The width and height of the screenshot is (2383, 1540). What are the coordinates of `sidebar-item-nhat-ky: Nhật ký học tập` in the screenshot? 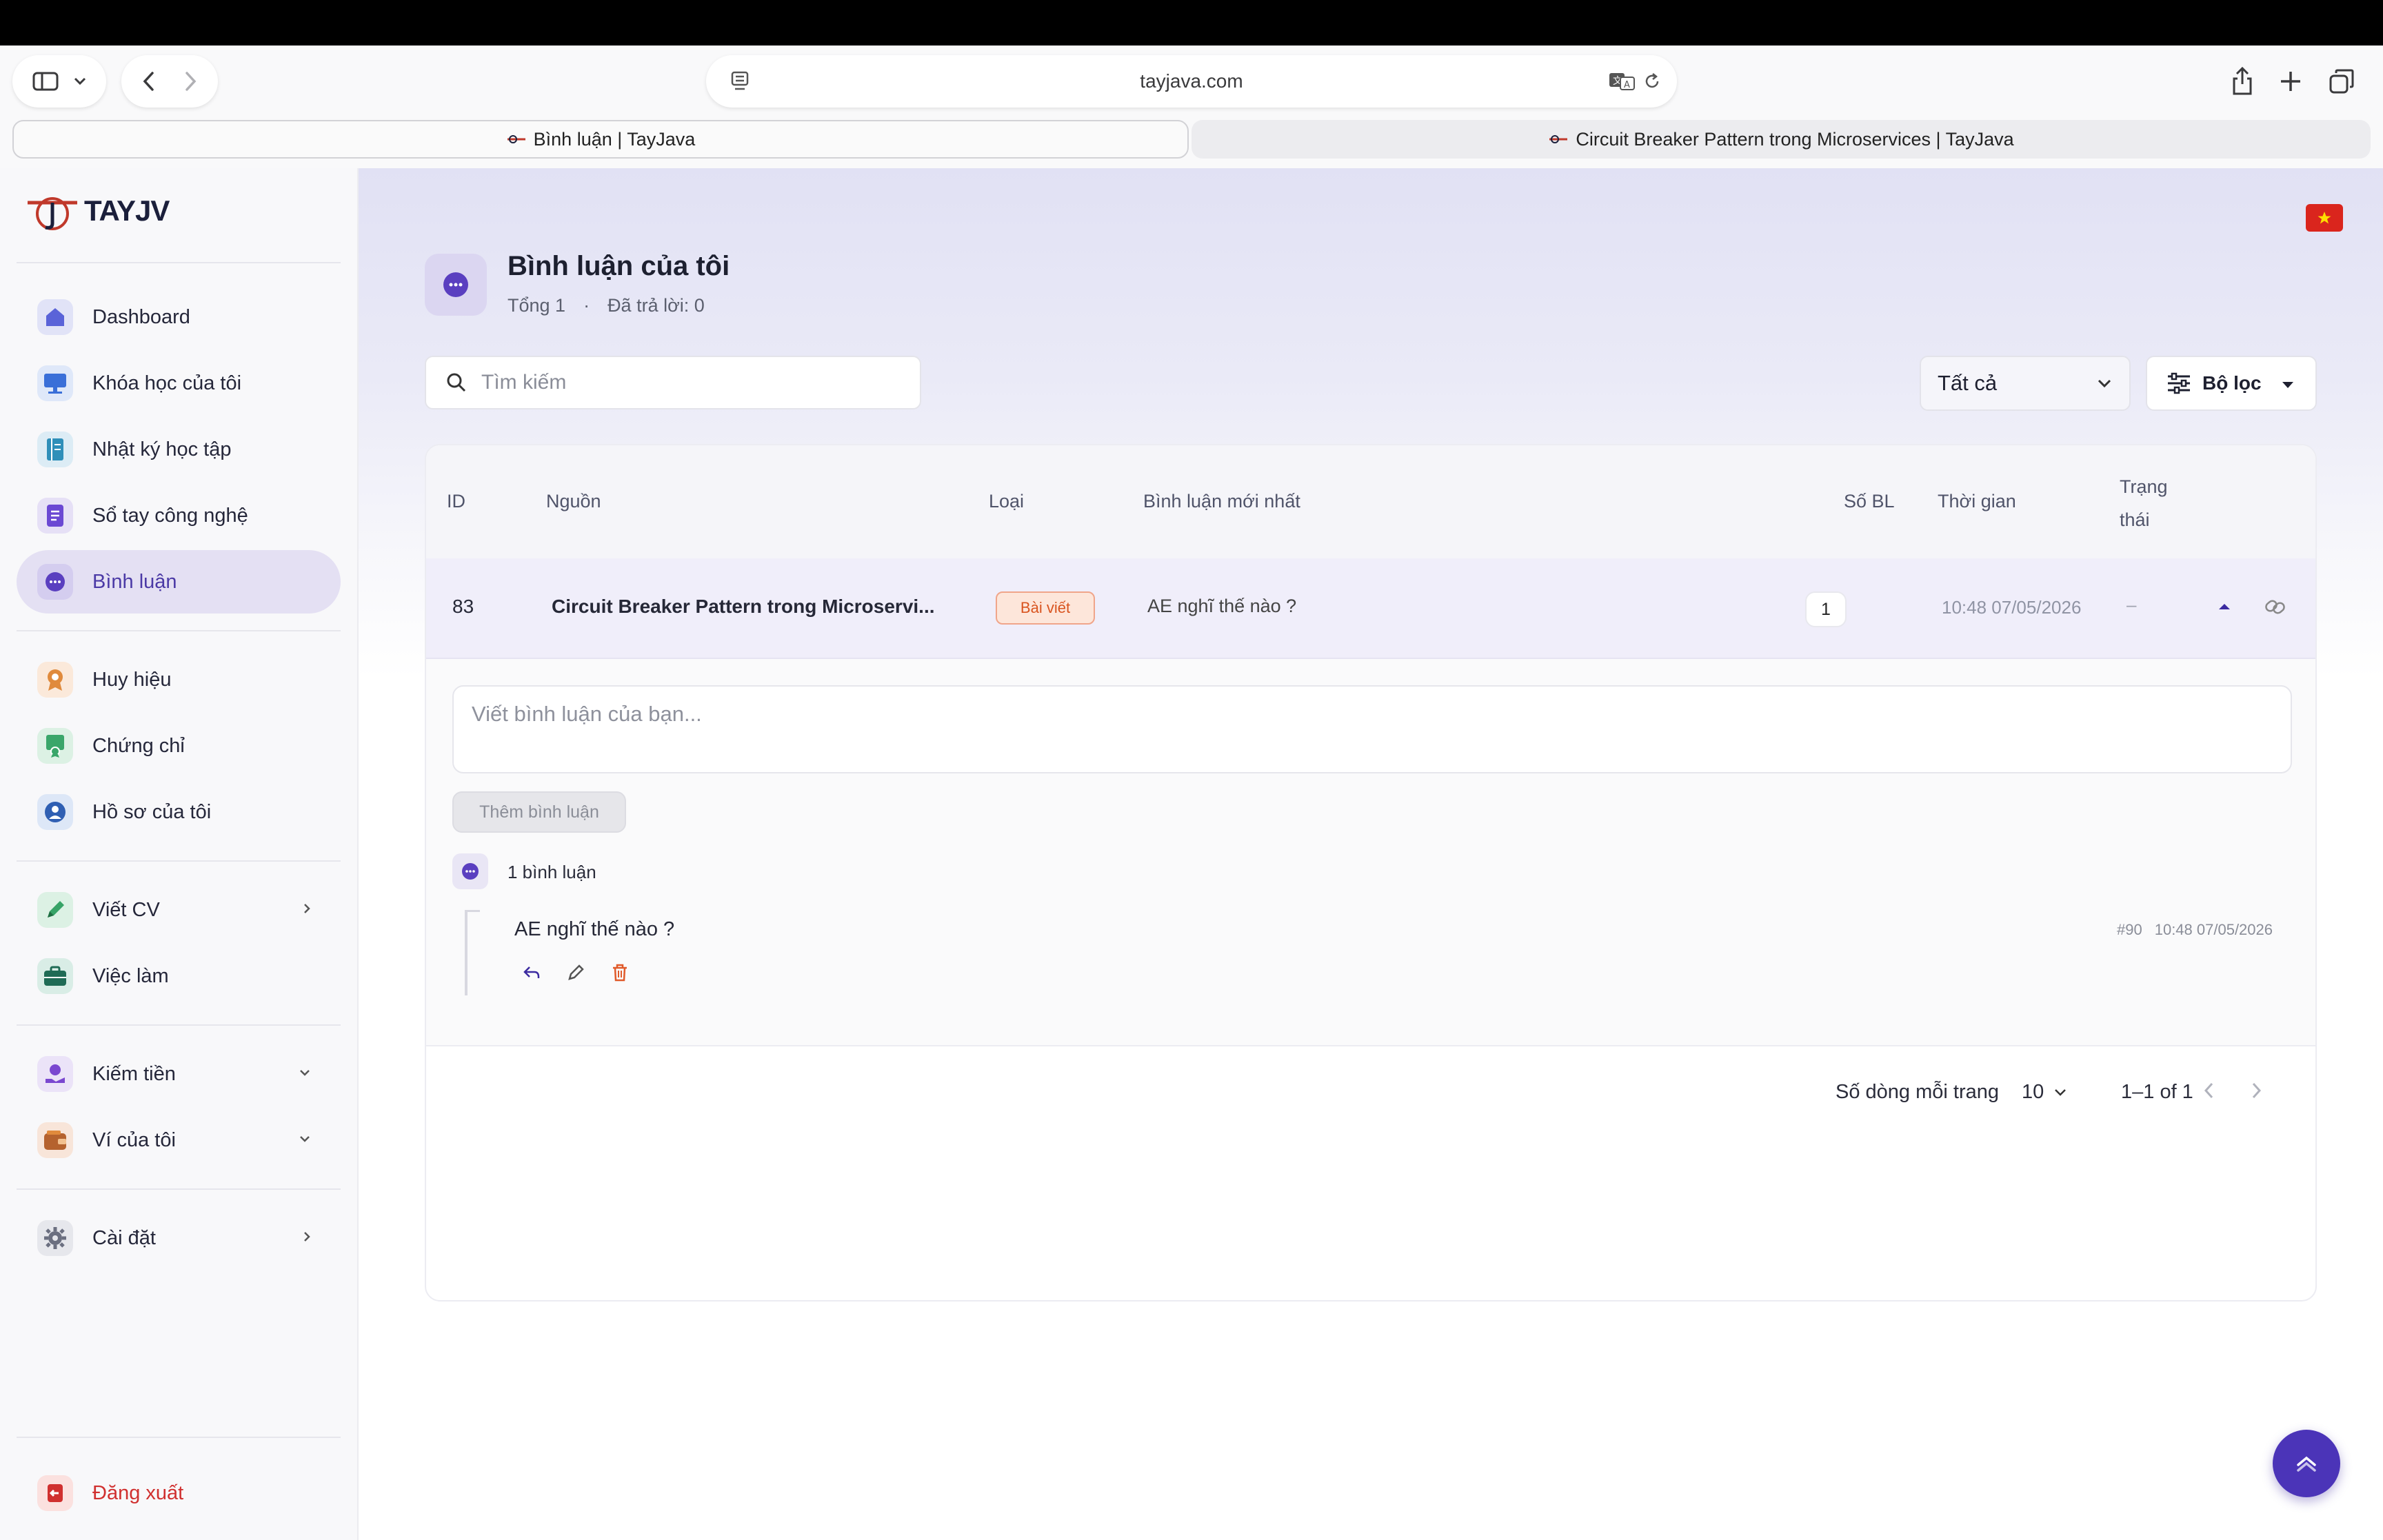 It's located at (179, 449).